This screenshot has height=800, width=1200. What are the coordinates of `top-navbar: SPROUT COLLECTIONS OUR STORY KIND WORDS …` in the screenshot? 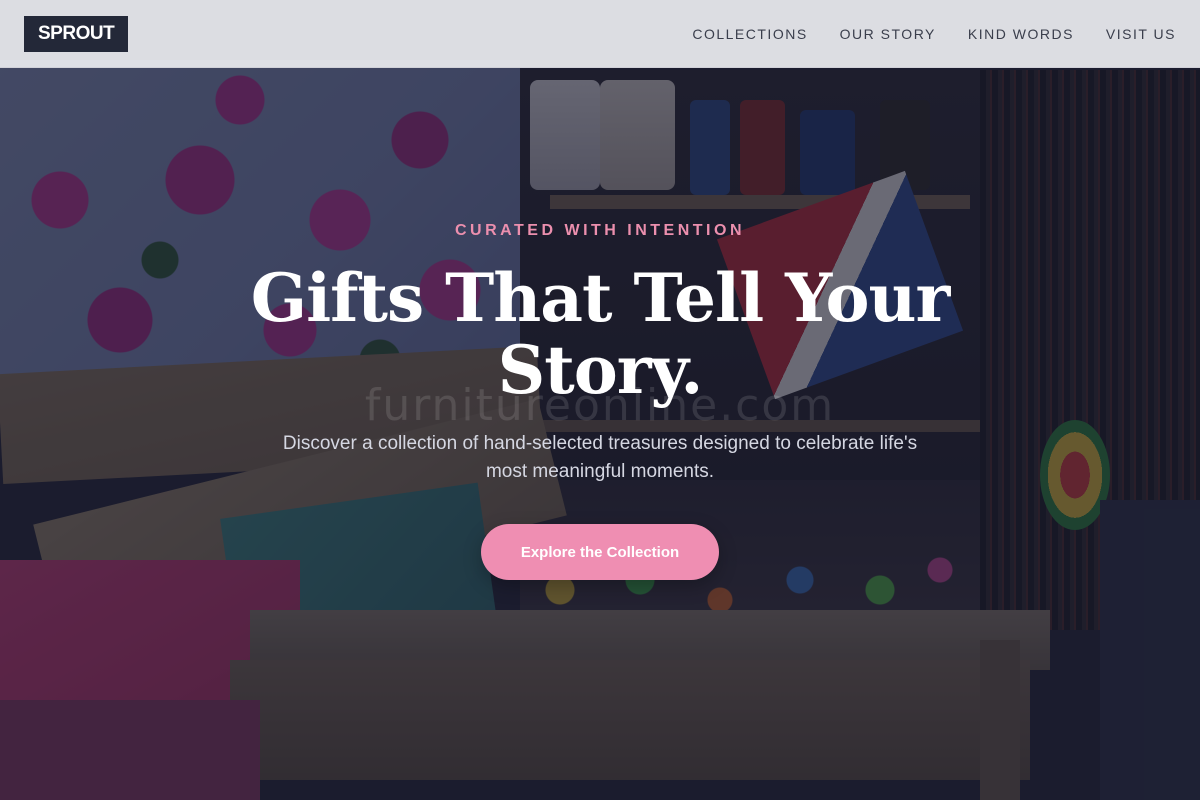 It's located at (600, 34).